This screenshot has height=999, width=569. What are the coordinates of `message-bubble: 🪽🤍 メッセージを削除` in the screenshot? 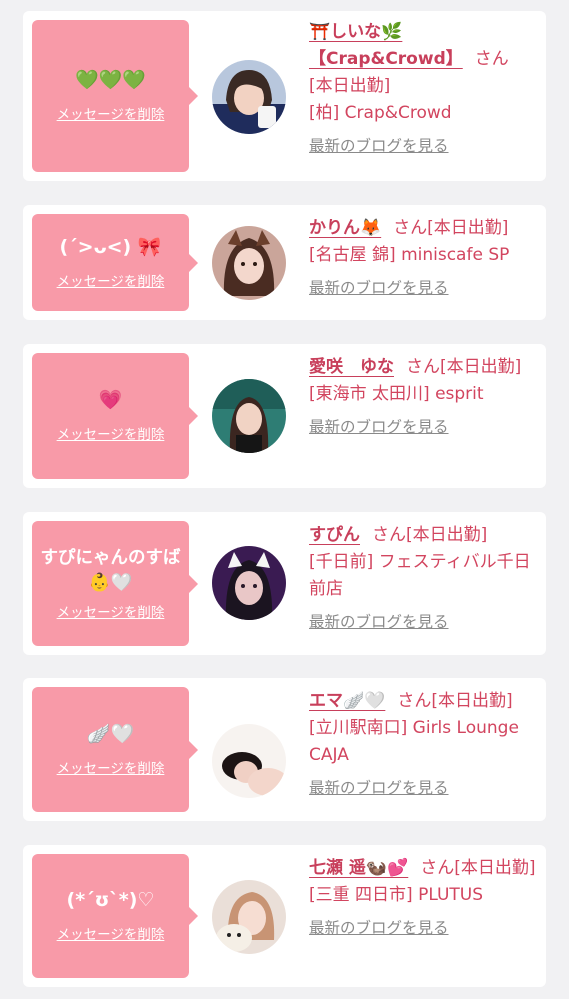 It's located at (115, 749).